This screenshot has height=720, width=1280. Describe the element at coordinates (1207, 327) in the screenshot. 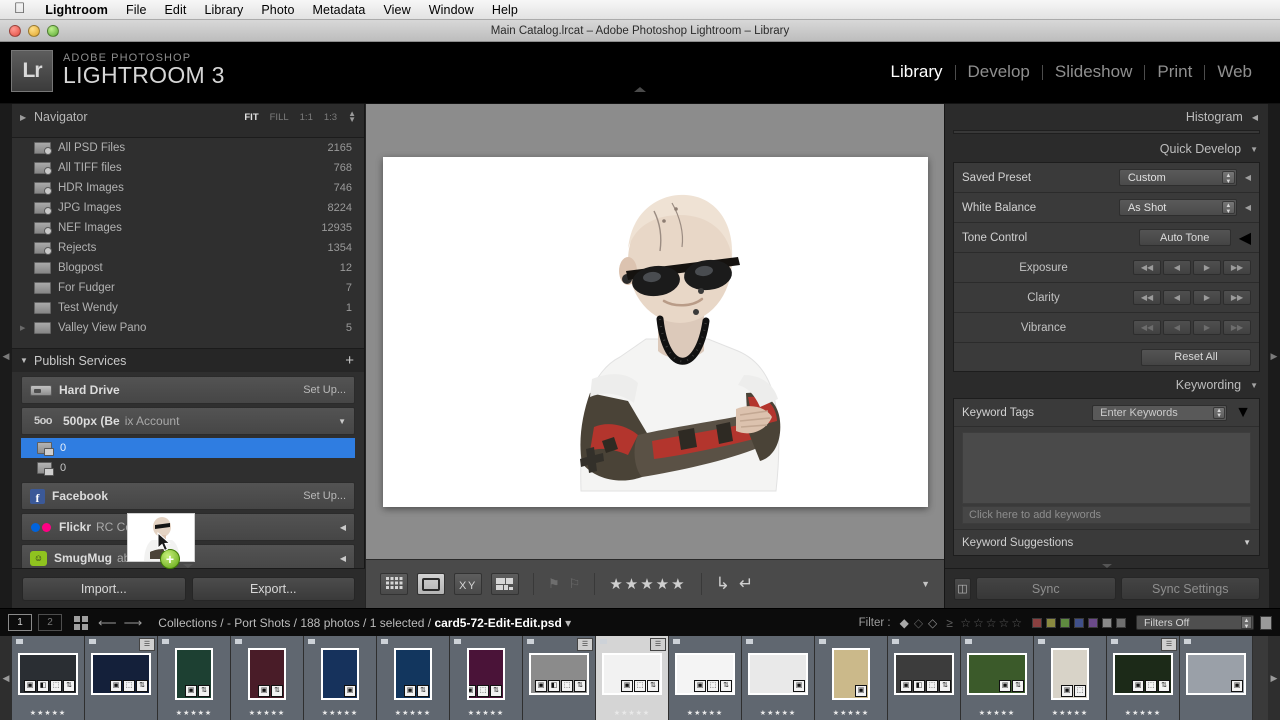

I see `vibrance-increase-small: ▶` at that location.